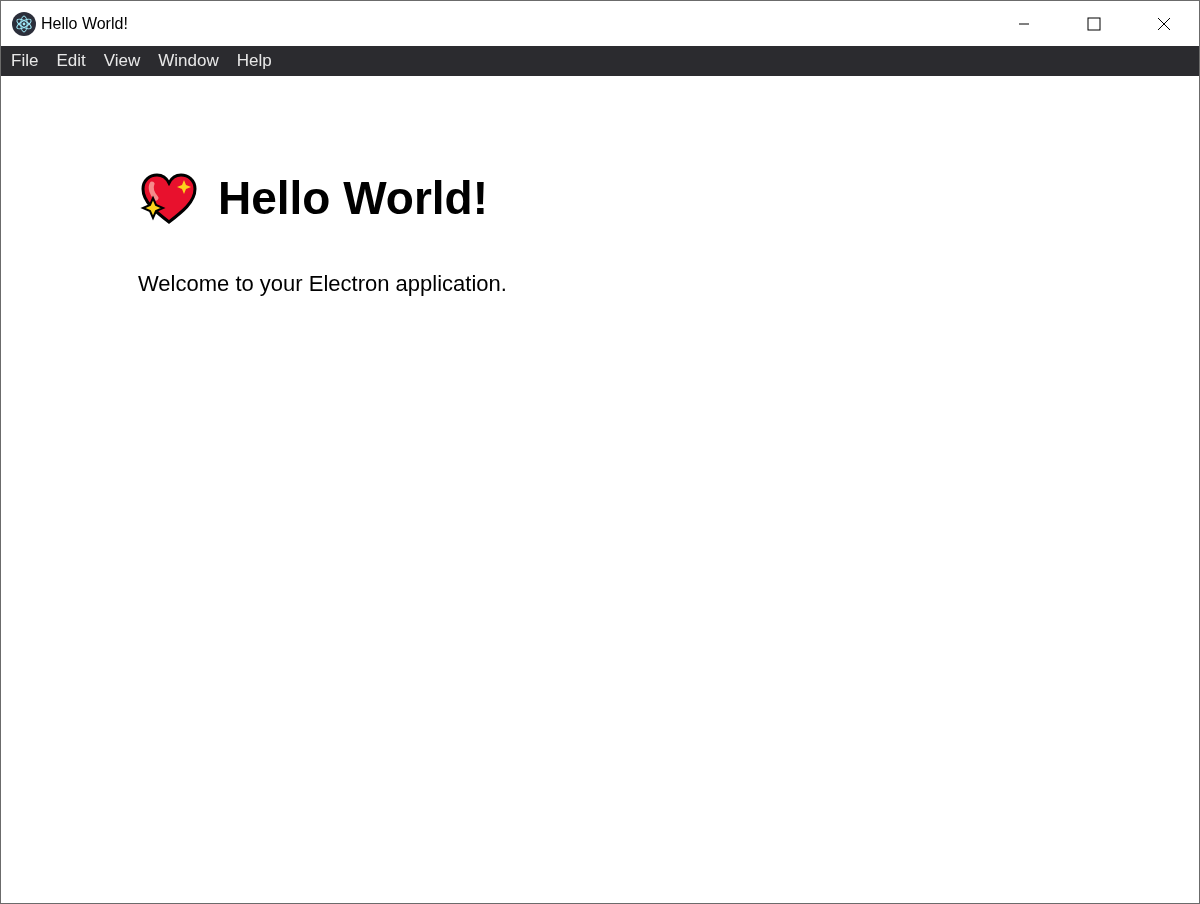  What do you see at coordinates (1164, 23) in the screenshot?
I see `close-icon` at bounding box center [1164, 23].